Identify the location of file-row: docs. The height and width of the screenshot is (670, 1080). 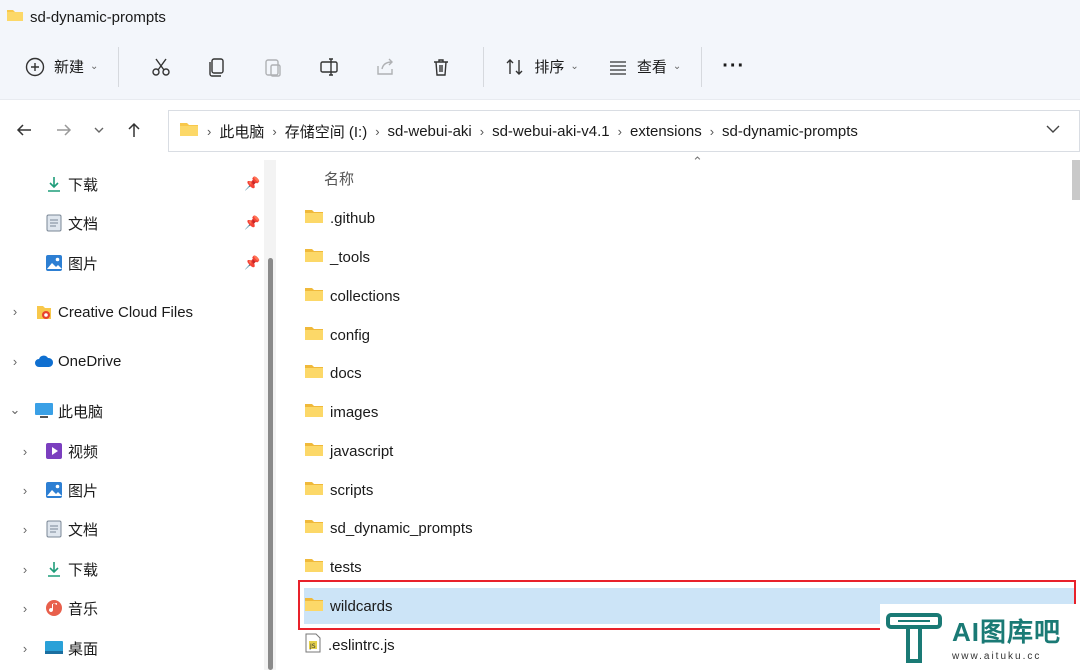
(689, 373).